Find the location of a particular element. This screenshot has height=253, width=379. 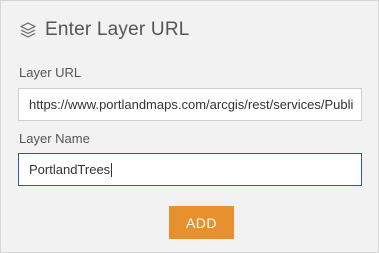

add-button: ADD is located at coordinates (201, 222).